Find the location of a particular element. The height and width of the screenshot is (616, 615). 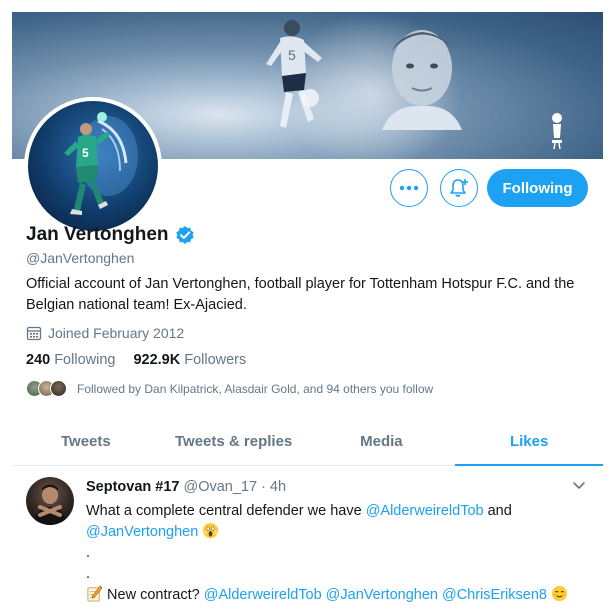

calendar-icon is located at coordinates (34, 333).